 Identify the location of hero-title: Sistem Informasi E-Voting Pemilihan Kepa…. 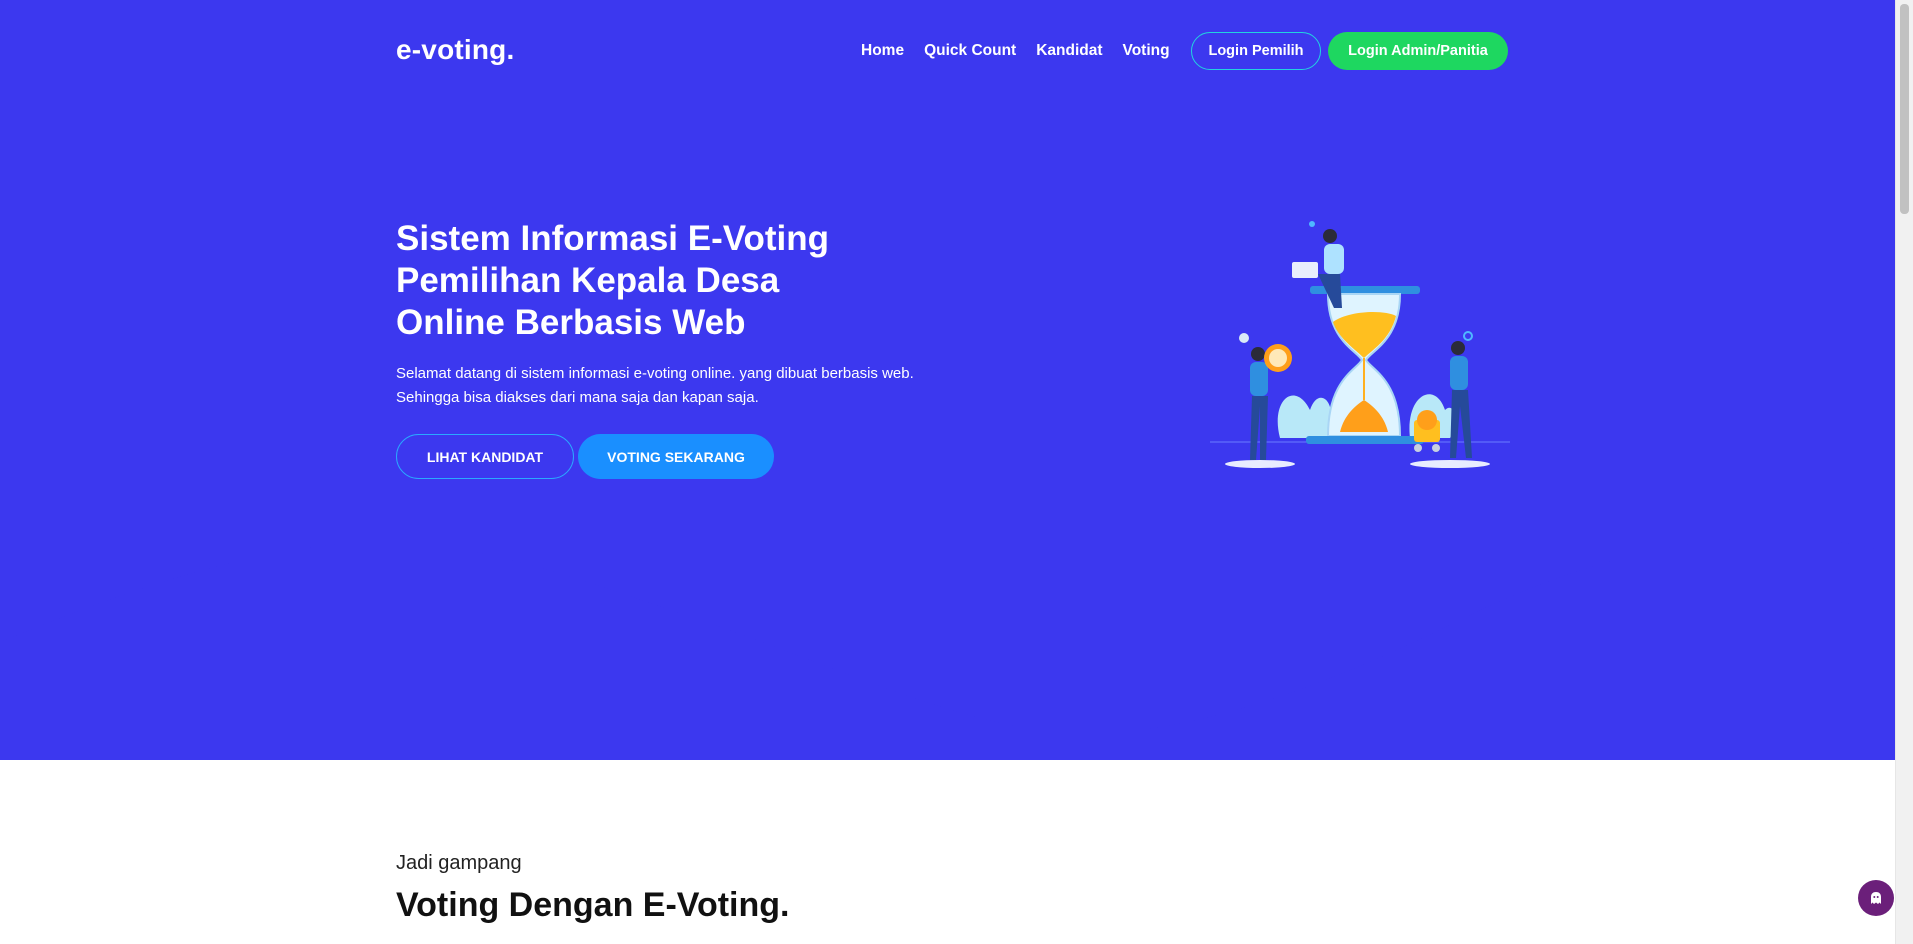
(696, 281).